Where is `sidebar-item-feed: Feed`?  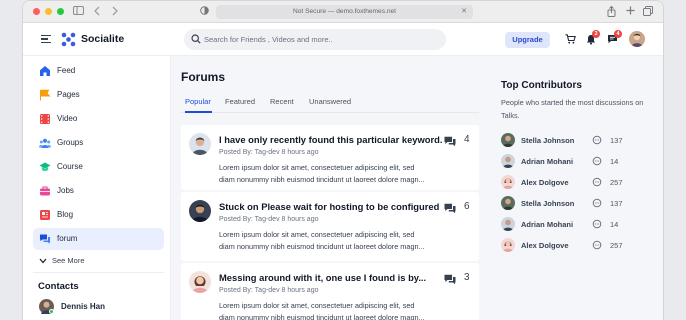
sidebar-item-feed: Feed is located at coordinates (98, 71).